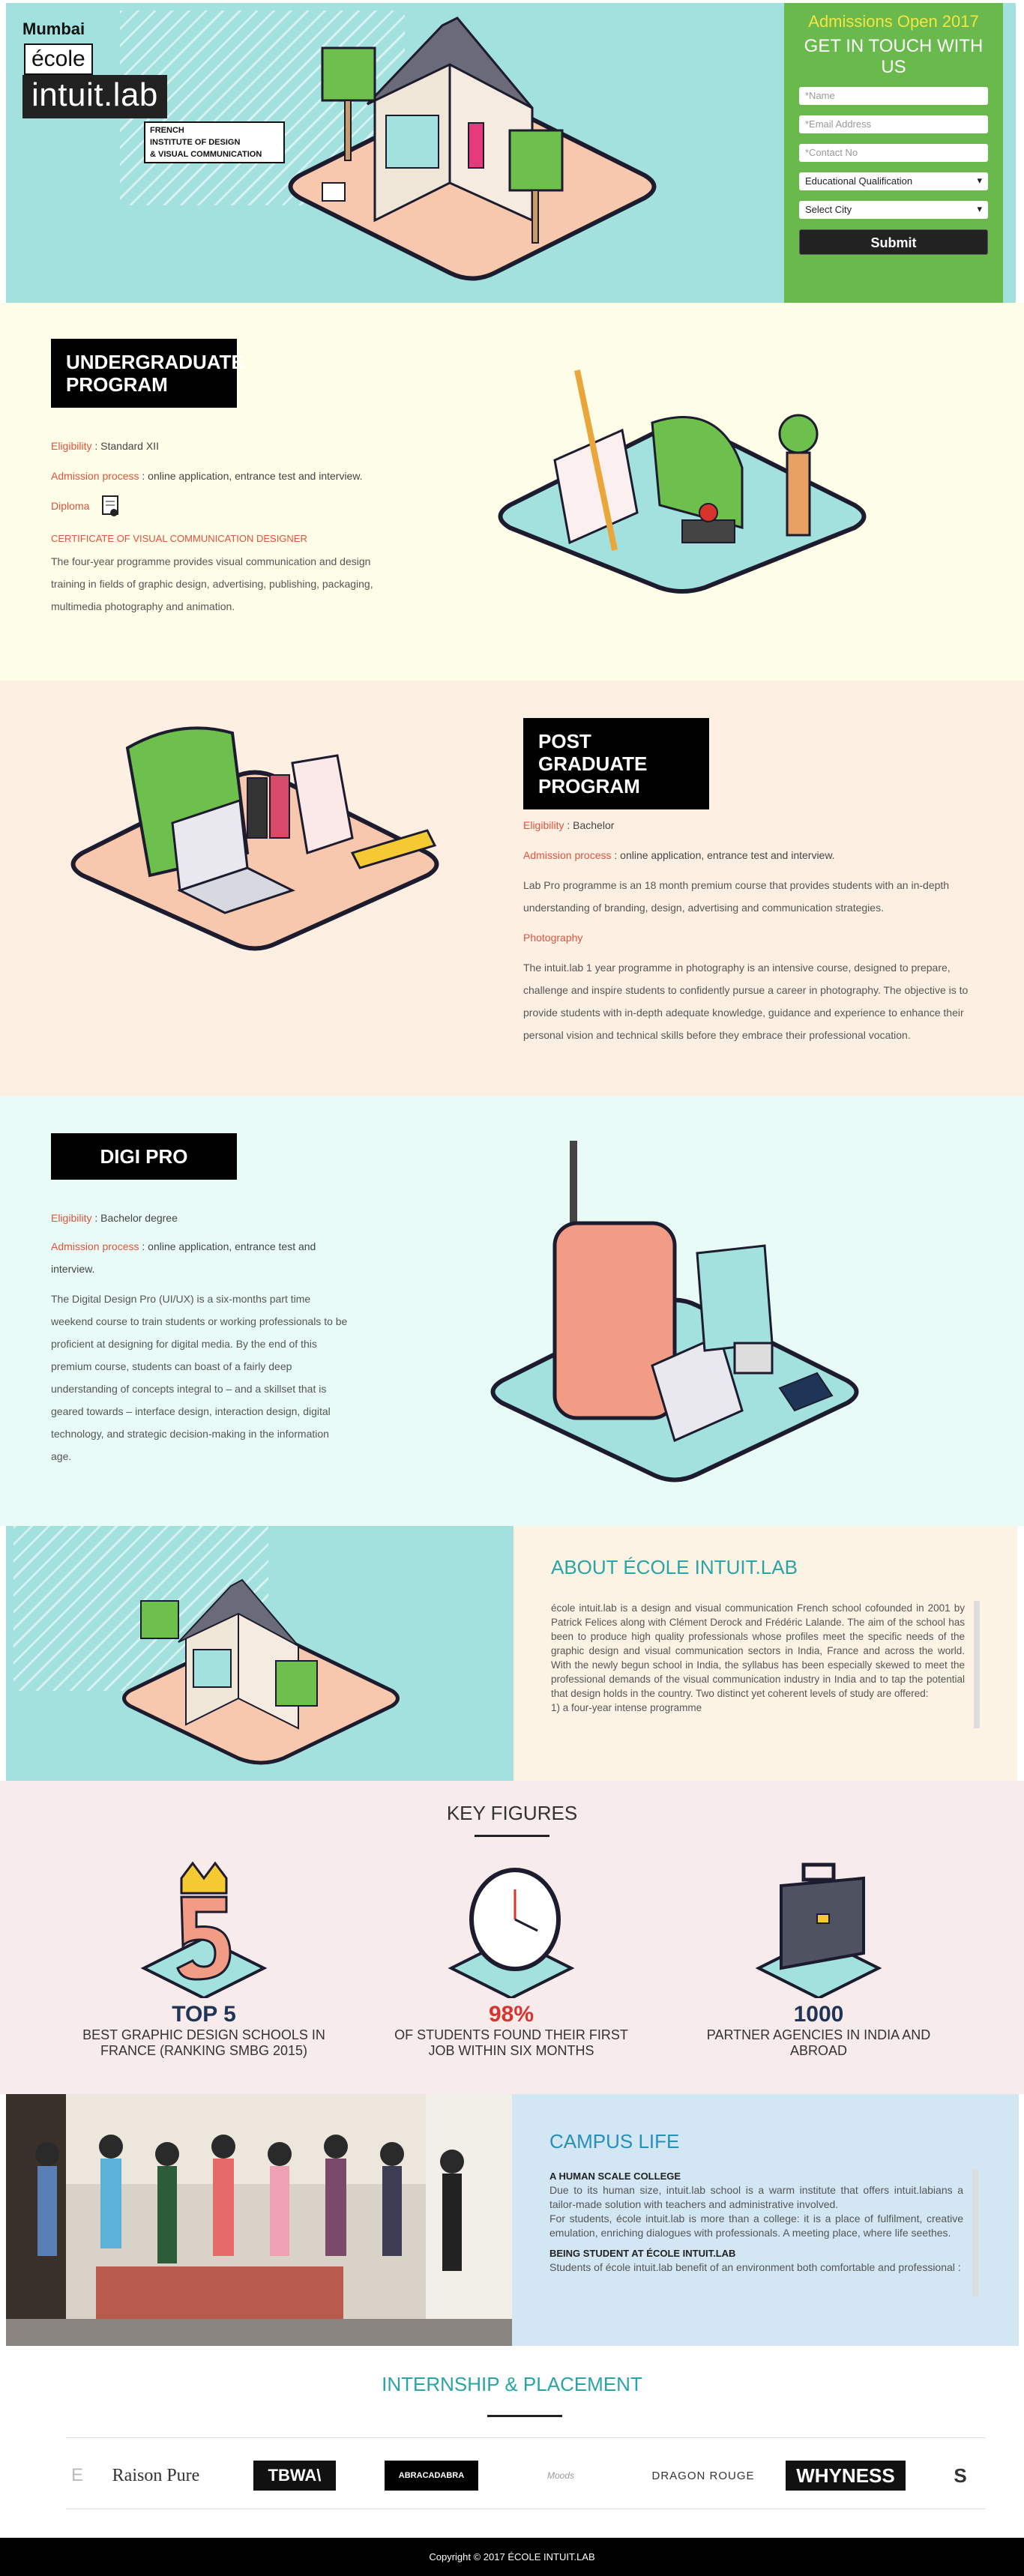 This screenshot has height=2576, width=1024. What do you see at coordinates (511, 1934) in the screenshot?
I see `clock-icon` at bounding box center [511, 1934].